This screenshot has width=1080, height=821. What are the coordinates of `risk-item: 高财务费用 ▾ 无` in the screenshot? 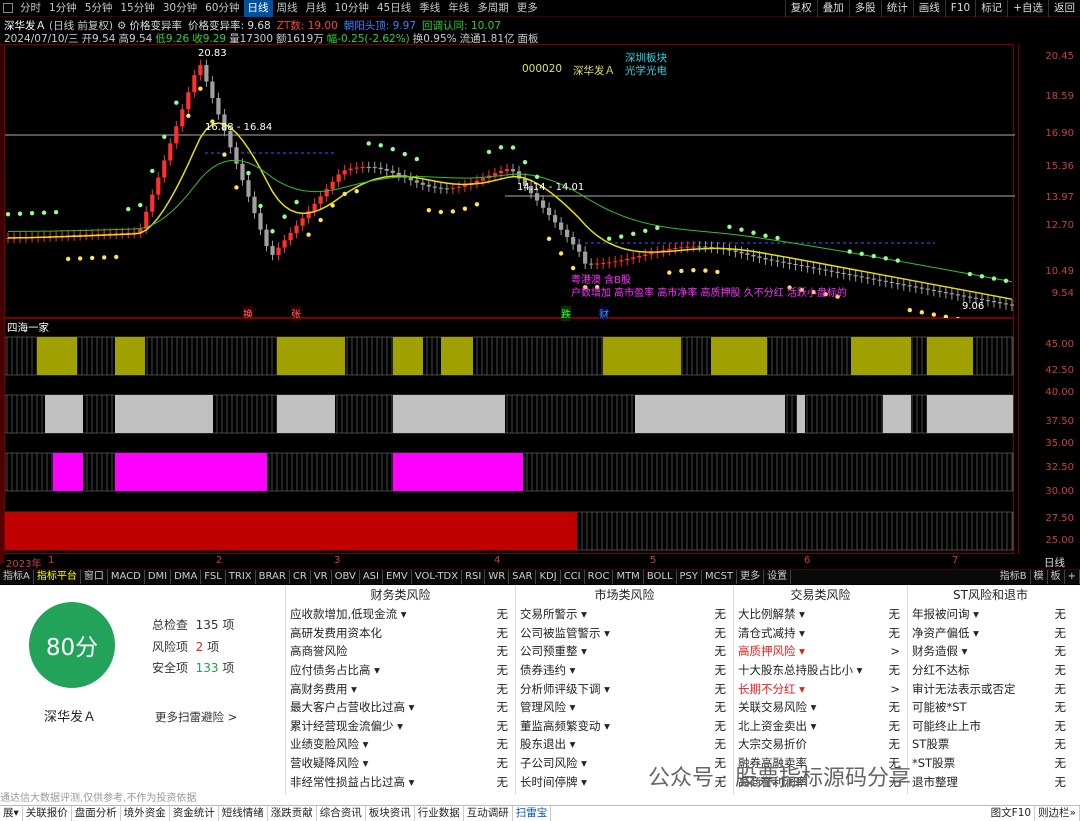 It's located at (400, 688).